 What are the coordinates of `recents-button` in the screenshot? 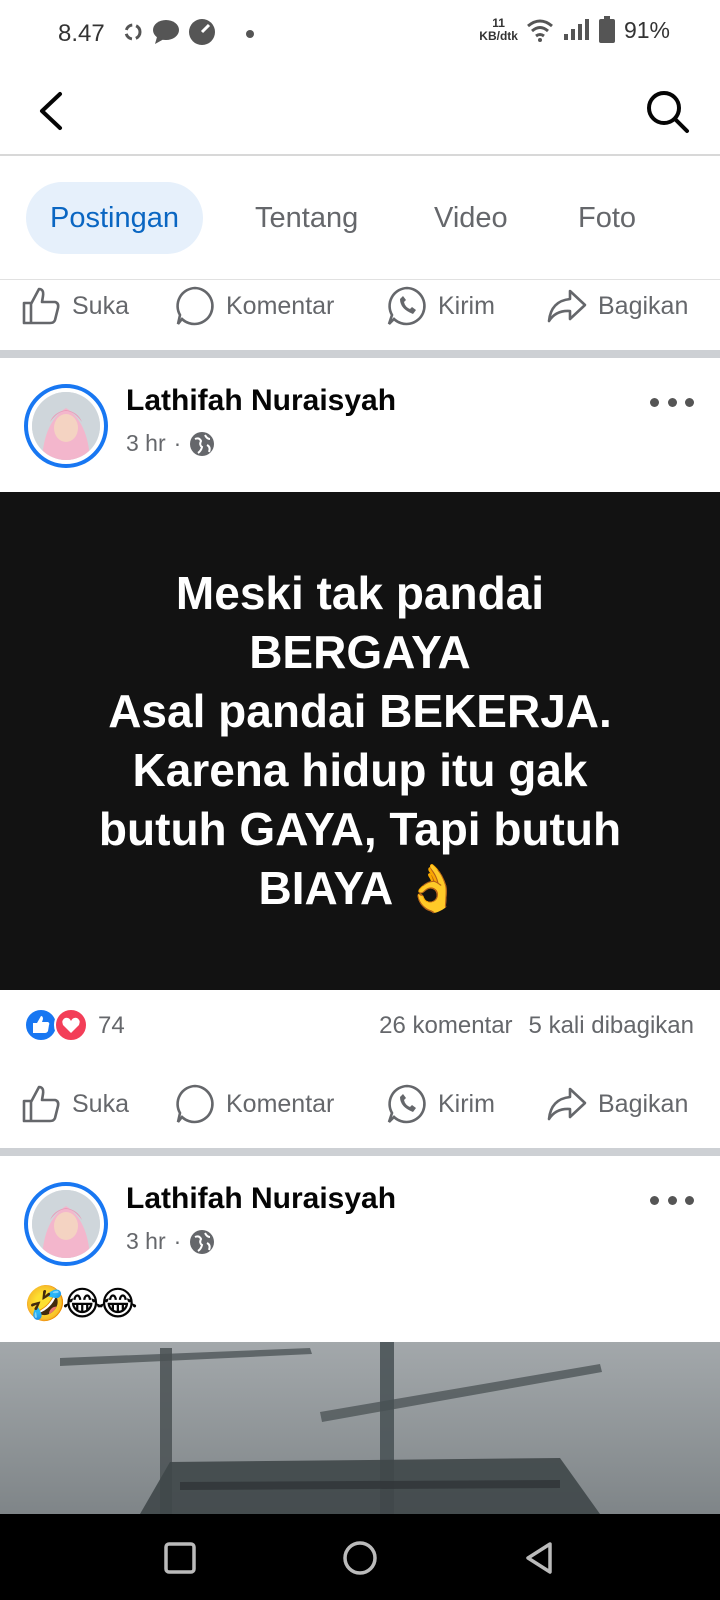 It's located at (180, 1558).